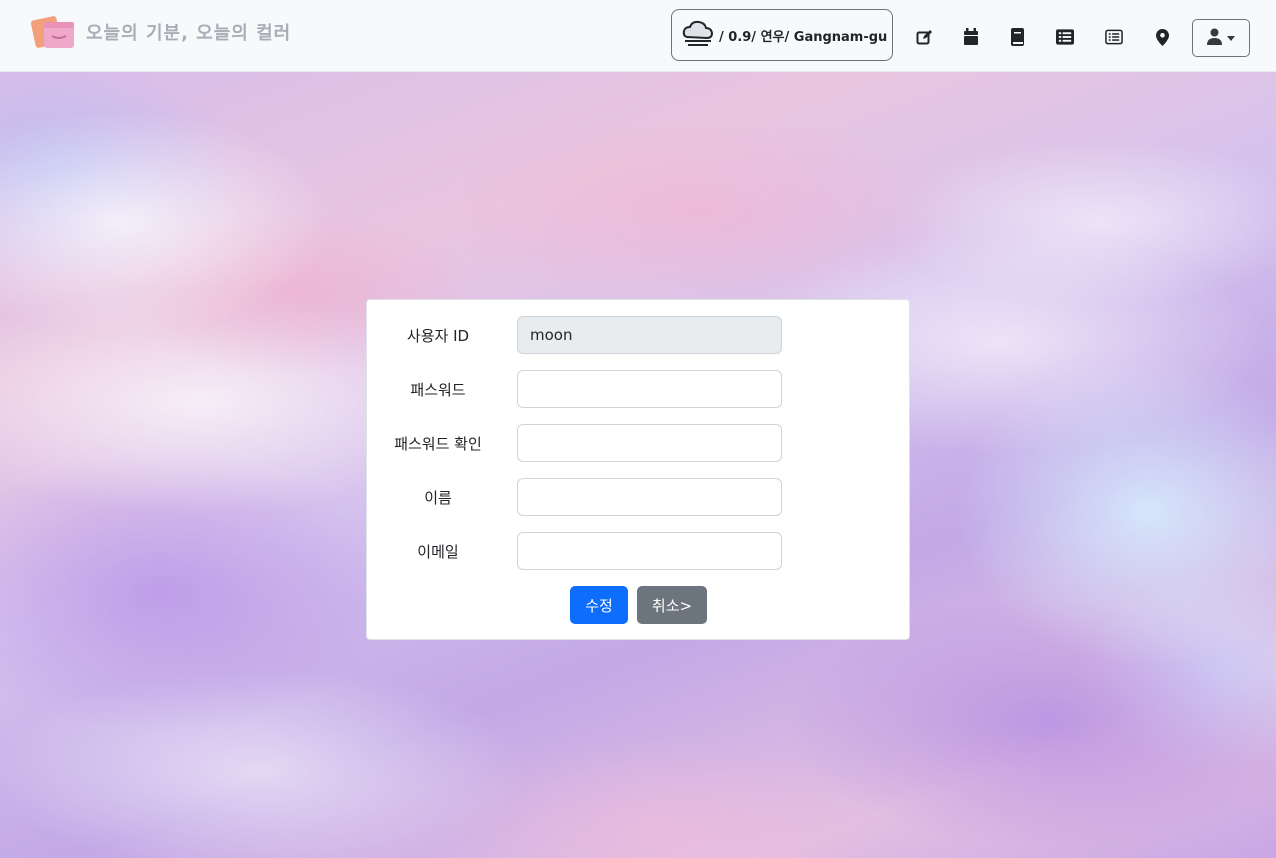 This screenshot has height=858, width=1276. I want to click on edit-icon, so click(924, 37).